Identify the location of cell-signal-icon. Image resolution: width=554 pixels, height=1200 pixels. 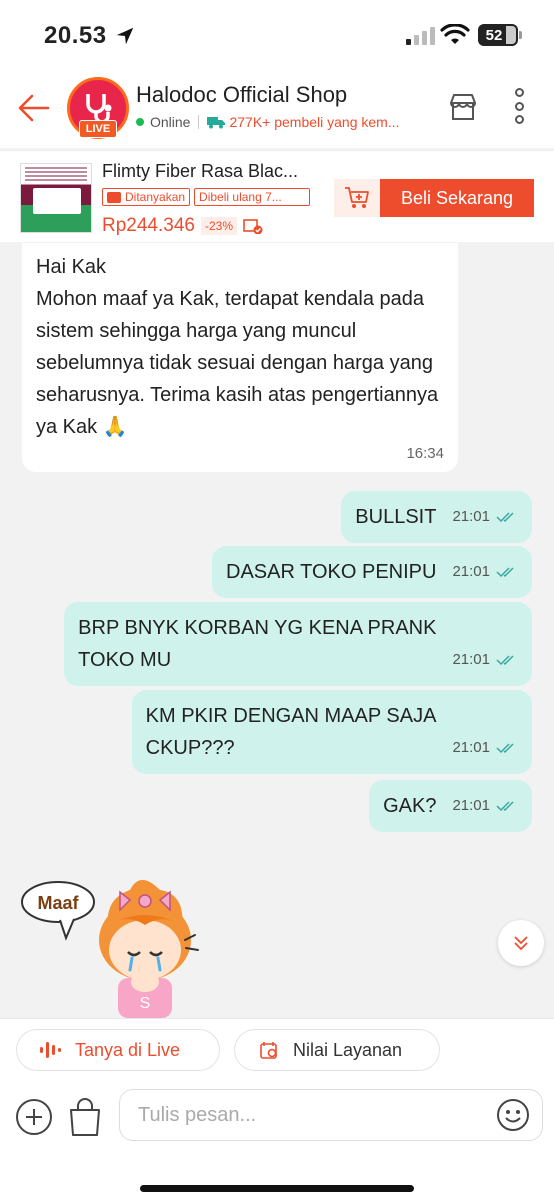
(420, 36).